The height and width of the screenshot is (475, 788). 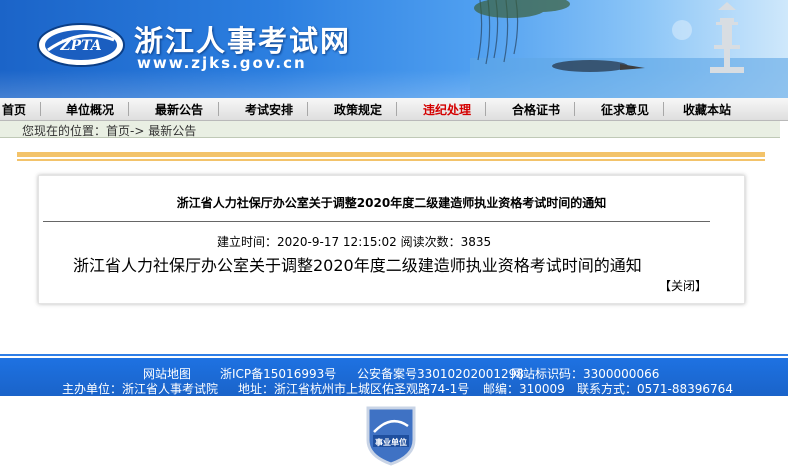 I want to click on public-institution-badge-icon: 事业单位, so click(x=391, y=435).